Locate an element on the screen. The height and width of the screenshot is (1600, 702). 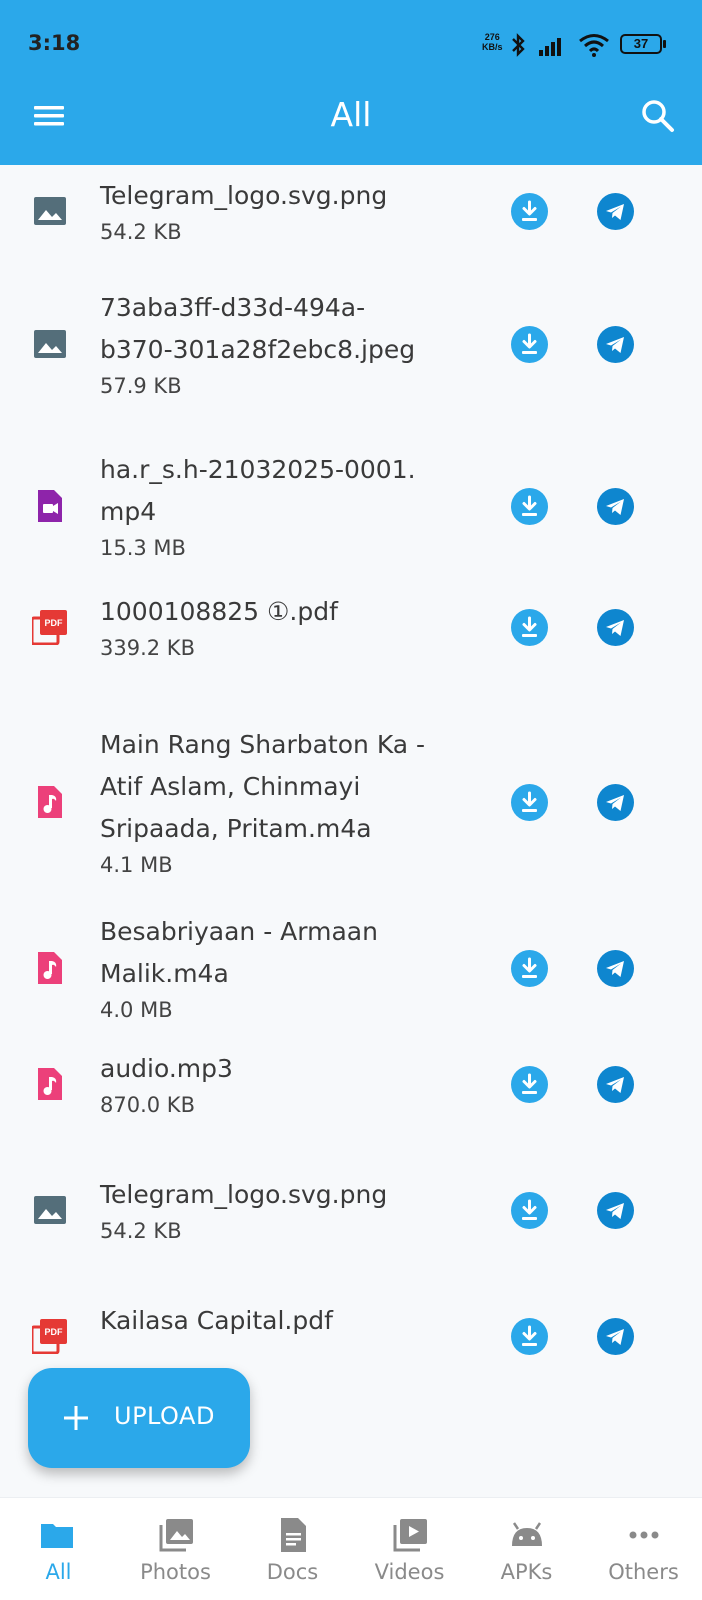
bluetooth-icon is located at coordinates (518, 47).